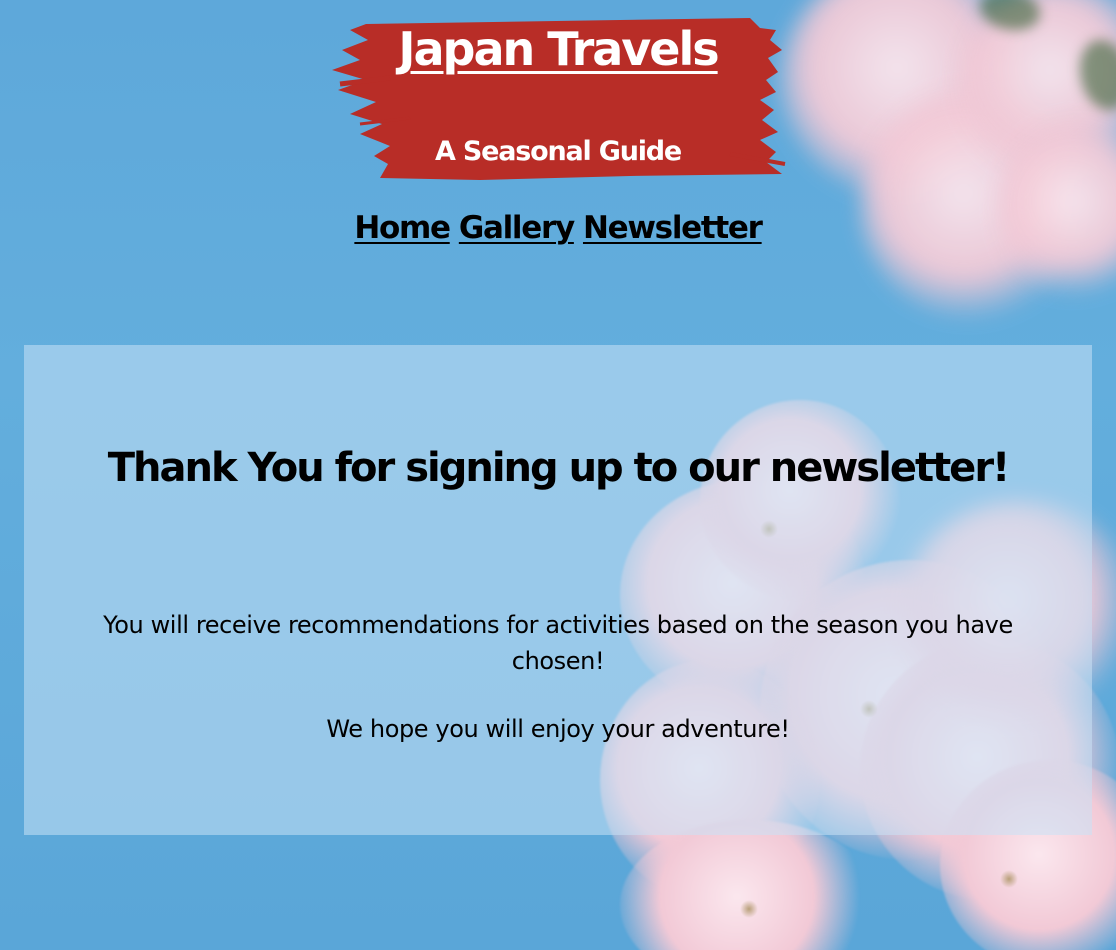 Image resolution: width=1116 pixels, height=950 pixels. I want to click on nav-link-home: Home, so click(402, 228).